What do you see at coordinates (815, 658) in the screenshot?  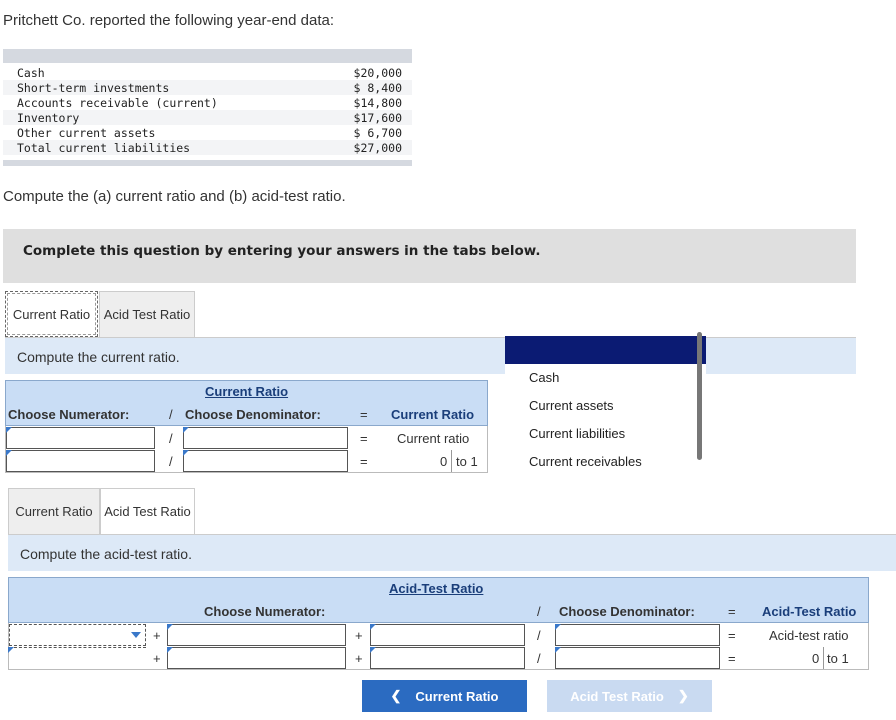 I see `acid-result-value: 0` at bounding box center [815, 658].